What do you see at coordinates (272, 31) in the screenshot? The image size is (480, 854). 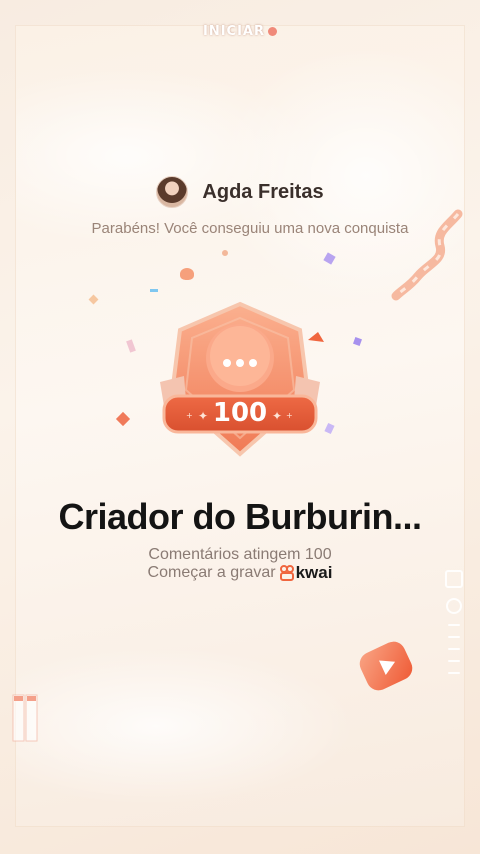 I see `record-dot-icon` at bounding box center [272, 31].